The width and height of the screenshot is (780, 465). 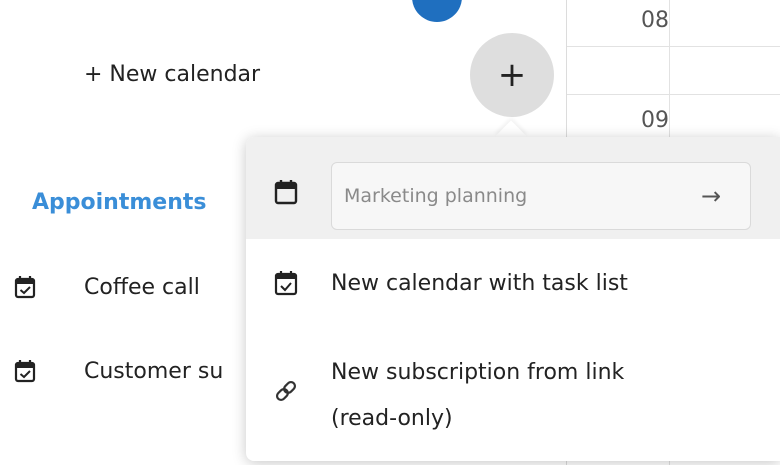 I want to click on menu-item-label-line1: New subscription from link, so click(x=478, y=372).